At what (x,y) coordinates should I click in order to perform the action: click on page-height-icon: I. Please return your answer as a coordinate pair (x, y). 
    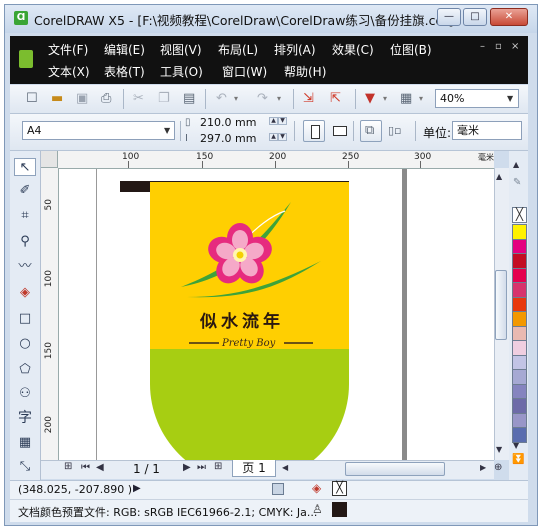
    Looking at the image, I should click on (186, 138).